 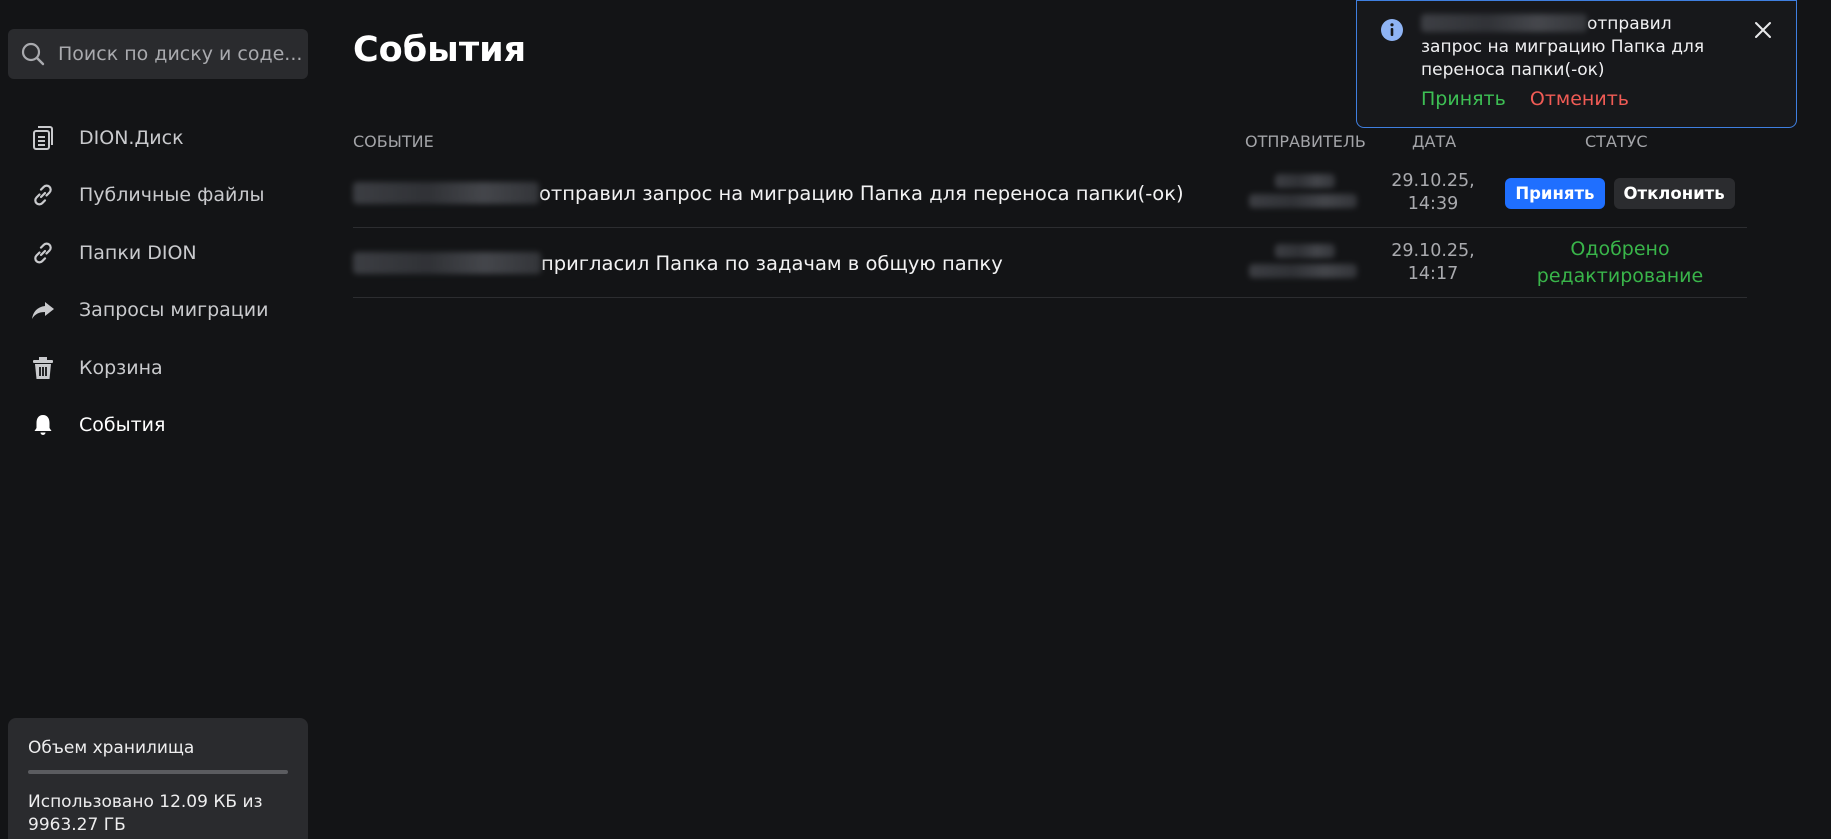 I want to click on status-line: Одобрено, so click(x=1620, y=249).